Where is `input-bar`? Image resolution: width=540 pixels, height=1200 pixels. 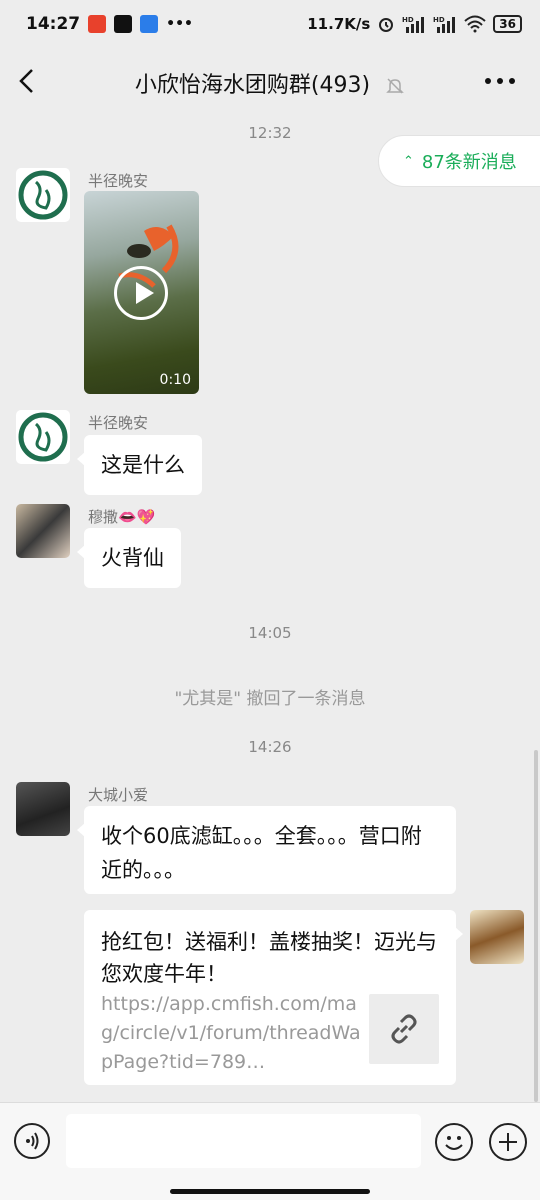
input-bar is located at coordinates (270, 1151).